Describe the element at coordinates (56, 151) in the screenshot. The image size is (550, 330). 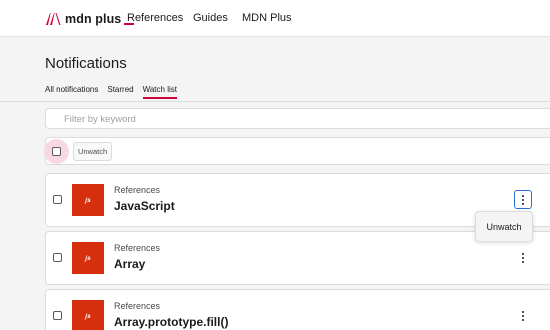
I see `select-all-checkbox` at that location.